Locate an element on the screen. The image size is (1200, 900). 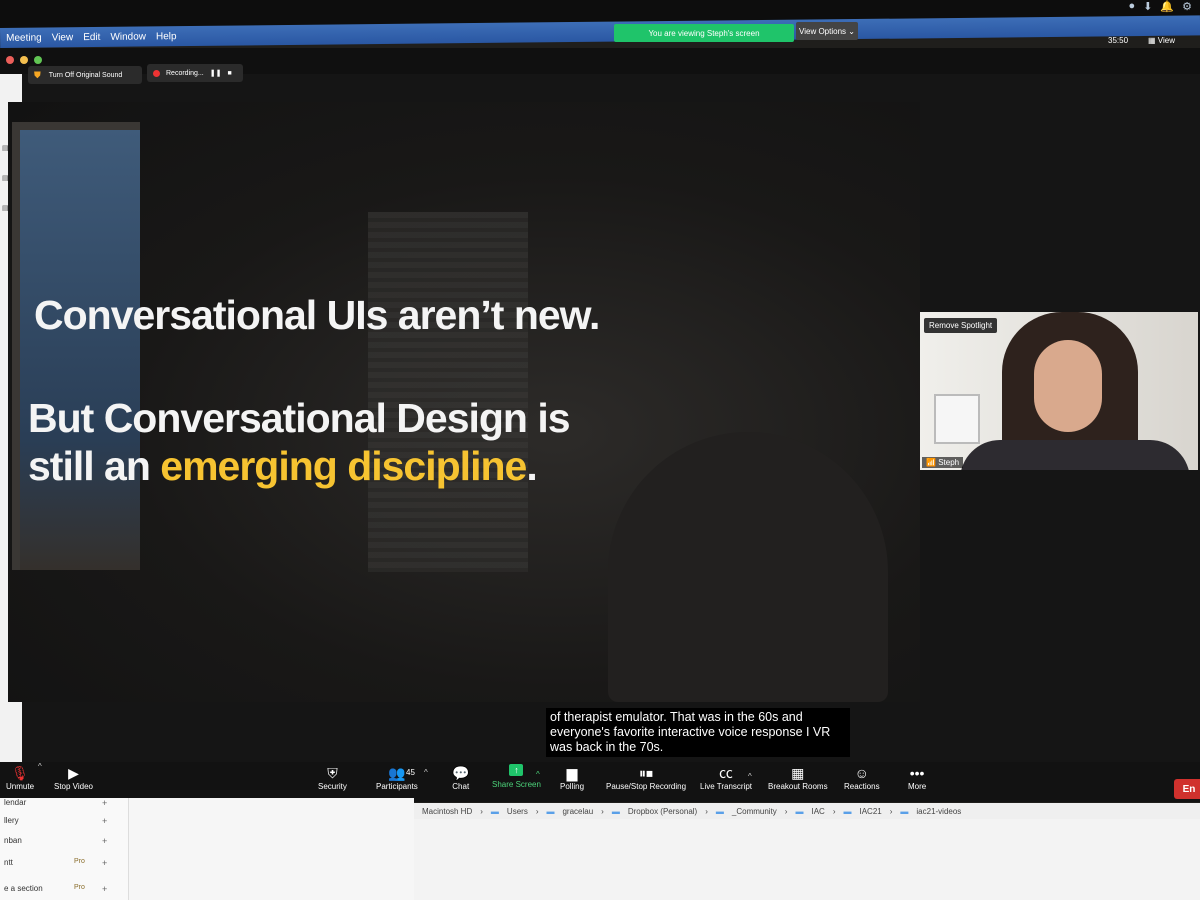
bell-icon: 🔔 is located at coordinates (1167, 6).